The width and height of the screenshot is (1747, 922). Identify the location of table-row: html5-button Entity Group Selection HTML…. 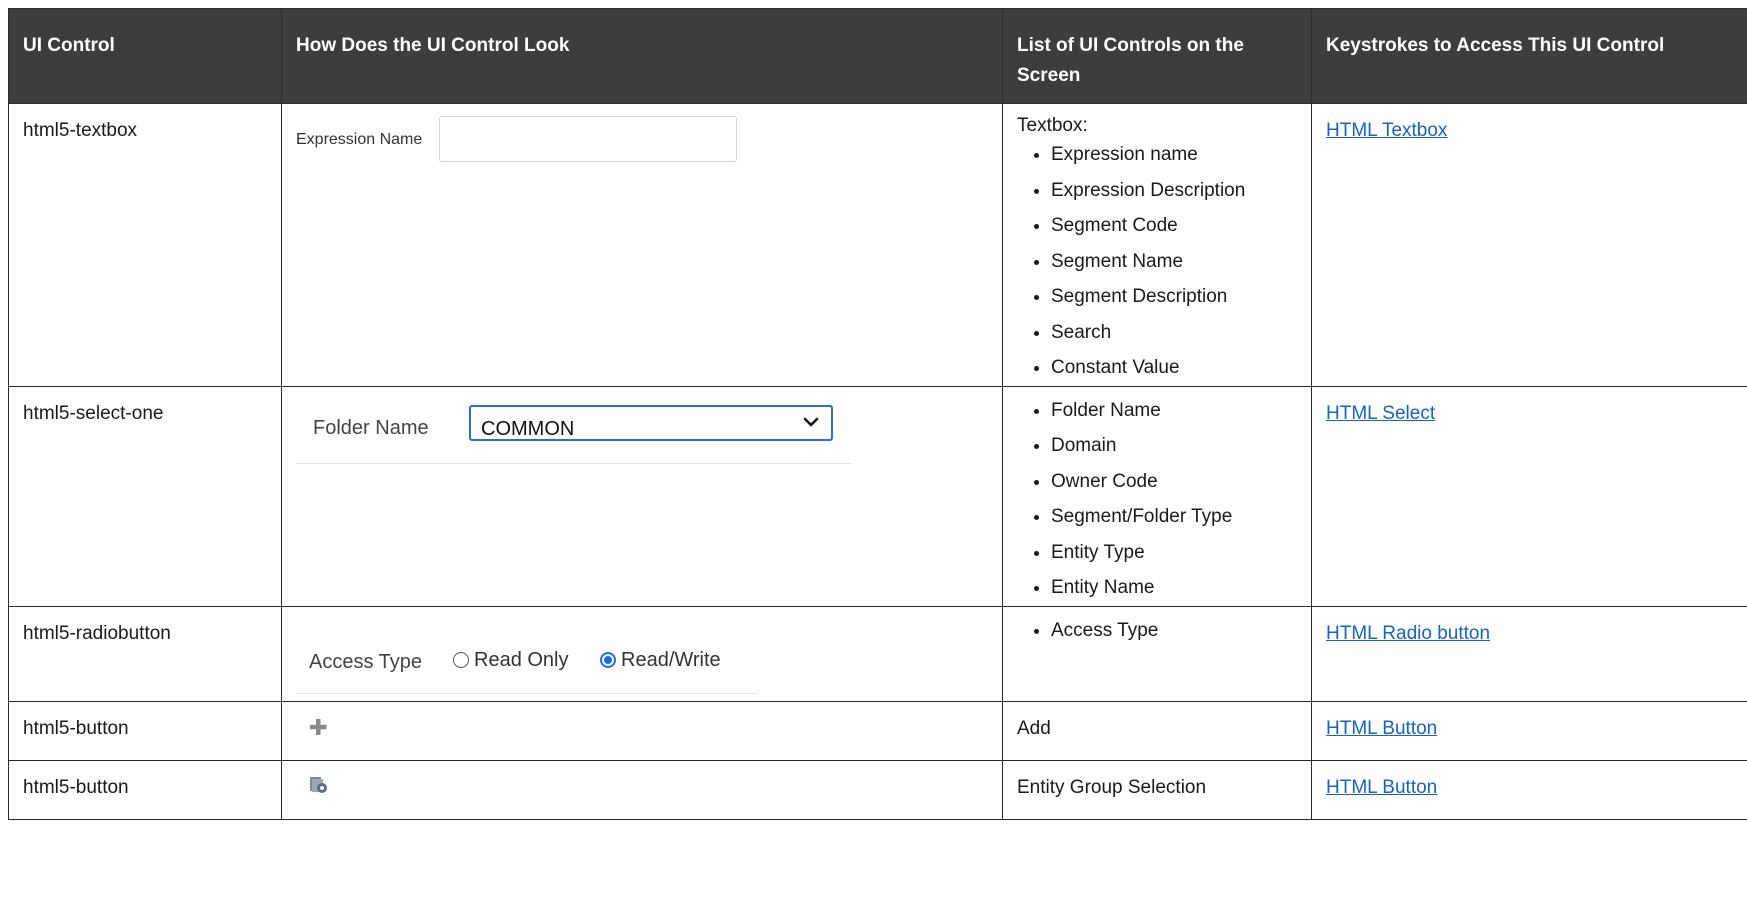
(877, 789).